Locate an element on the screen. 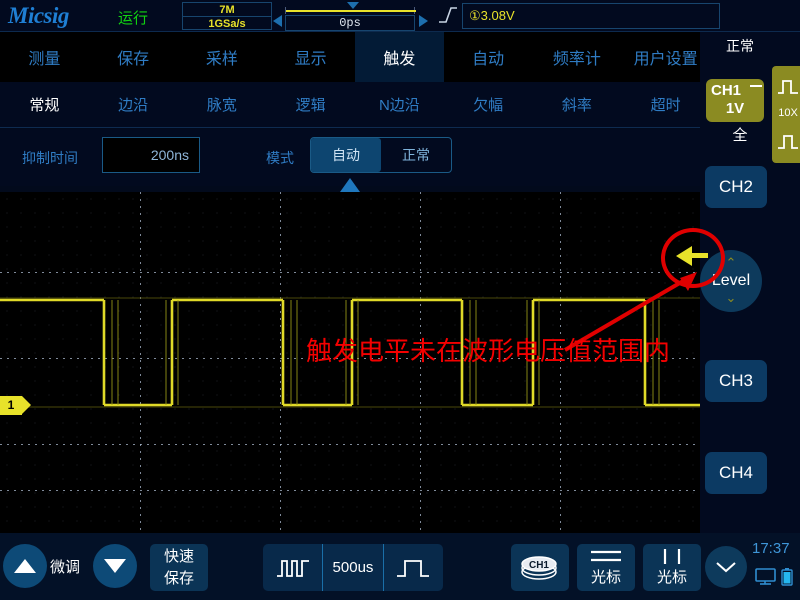  menu-item-measure: 测量 is located at coordinates (44, 57).